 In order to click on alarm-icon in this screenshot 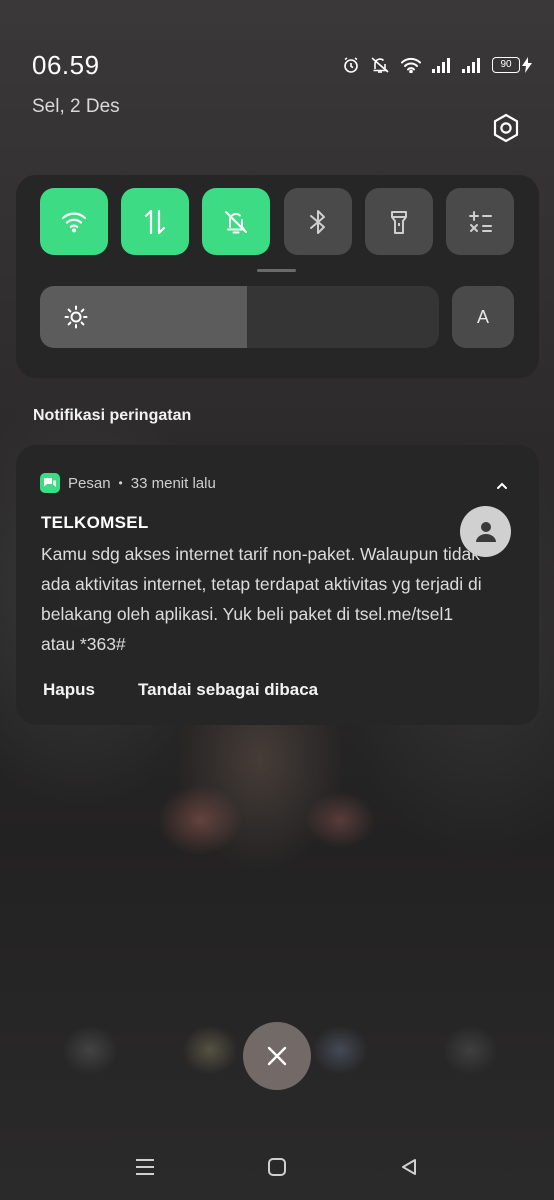, I will do `click(351, 65)`.